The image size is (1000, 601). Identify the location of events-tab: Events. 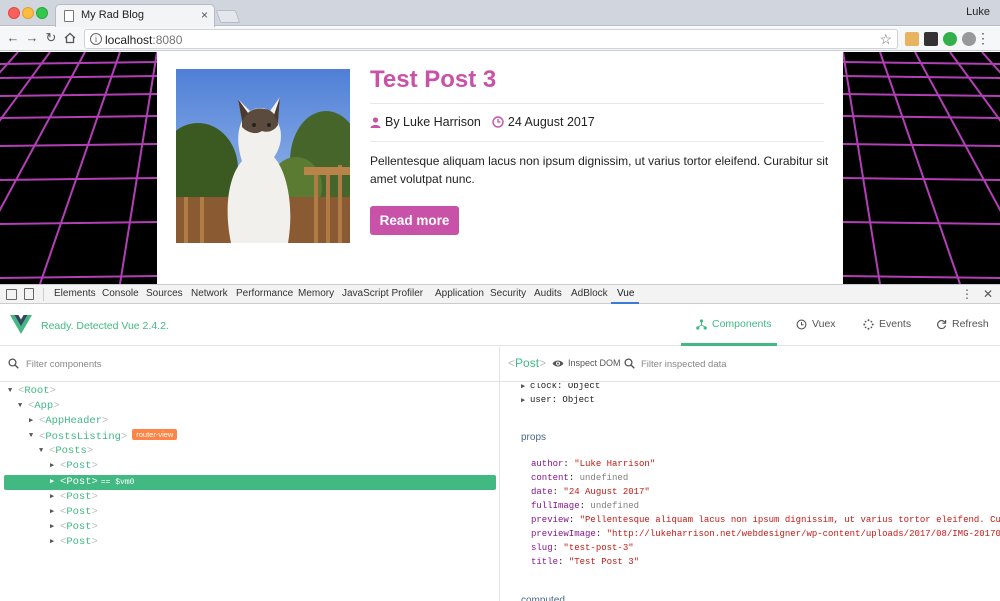
(887, 324).